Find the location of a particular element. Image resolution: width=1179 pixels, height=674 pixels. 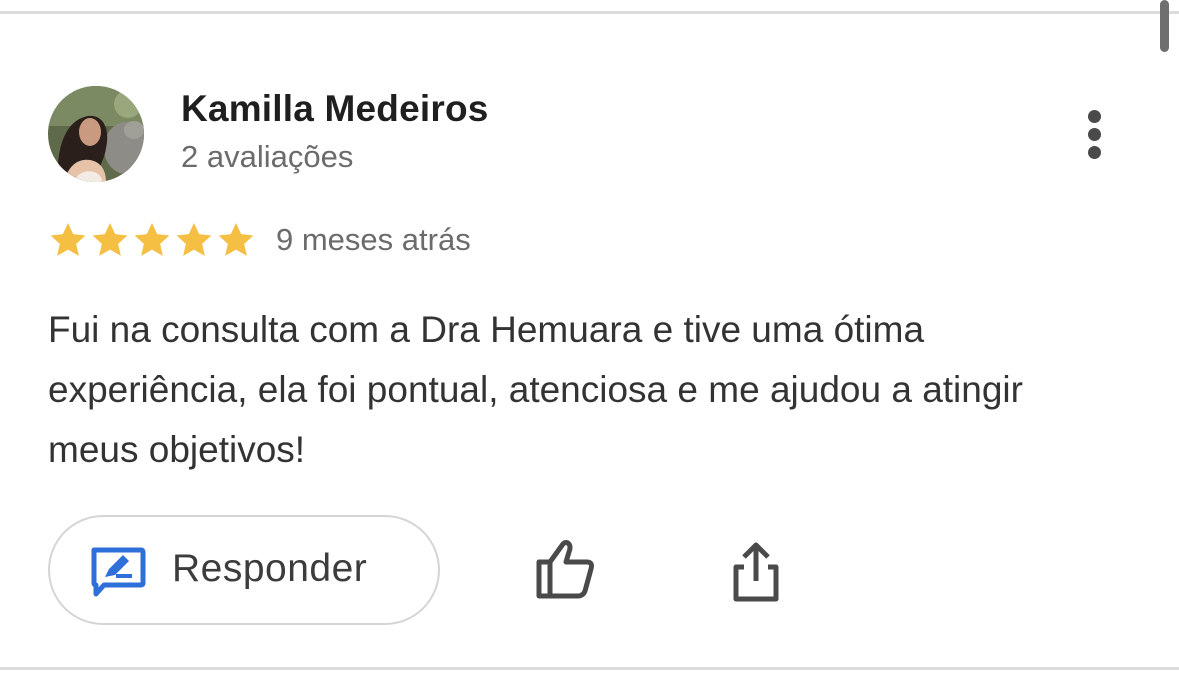

reviewer-name: Kamilla Medeiros is located at coordinates (335, 109).